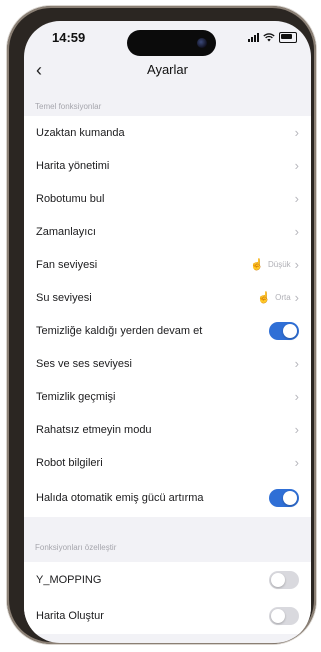 The width and height of the screenshot is (321, 652). Describe the element at coordinates (288, 37) in the screenshot. I see `battery-icon` at that location.